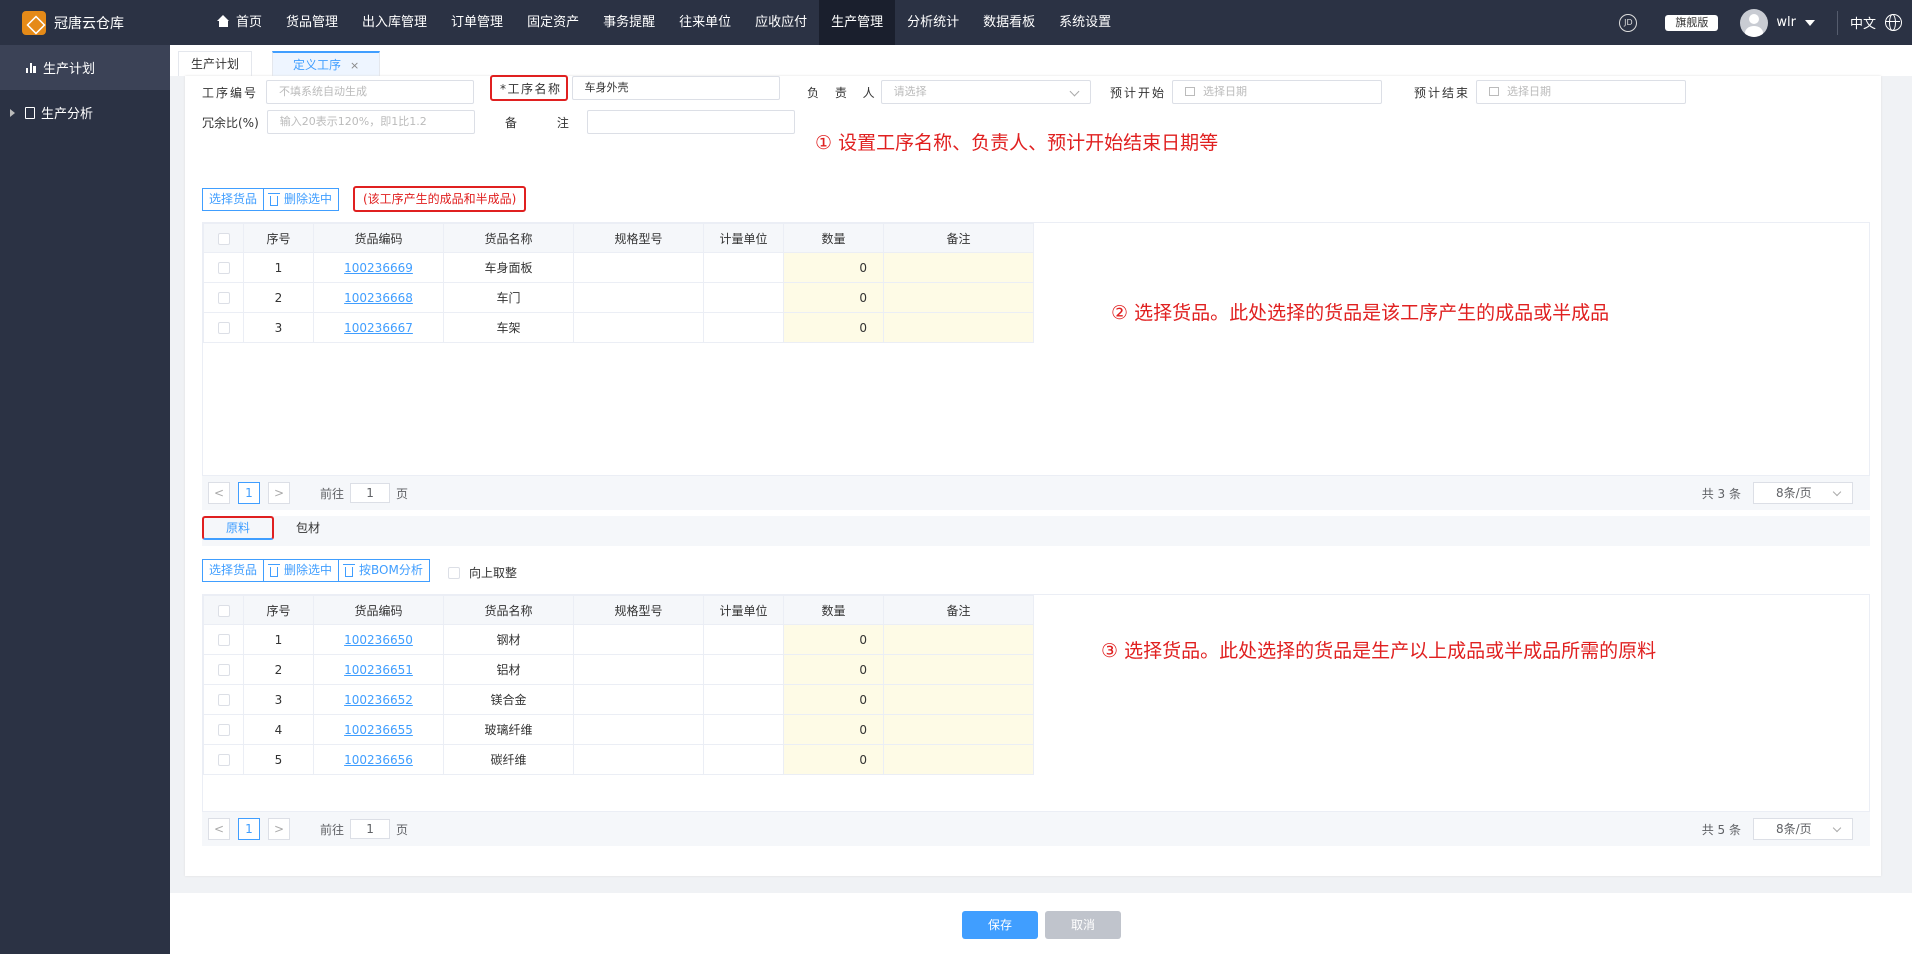 The image size is (1912, 954). Describe the element at coordinates (482, 572) in the screenshot. I see `round-up-option: 向上取整` at that location.